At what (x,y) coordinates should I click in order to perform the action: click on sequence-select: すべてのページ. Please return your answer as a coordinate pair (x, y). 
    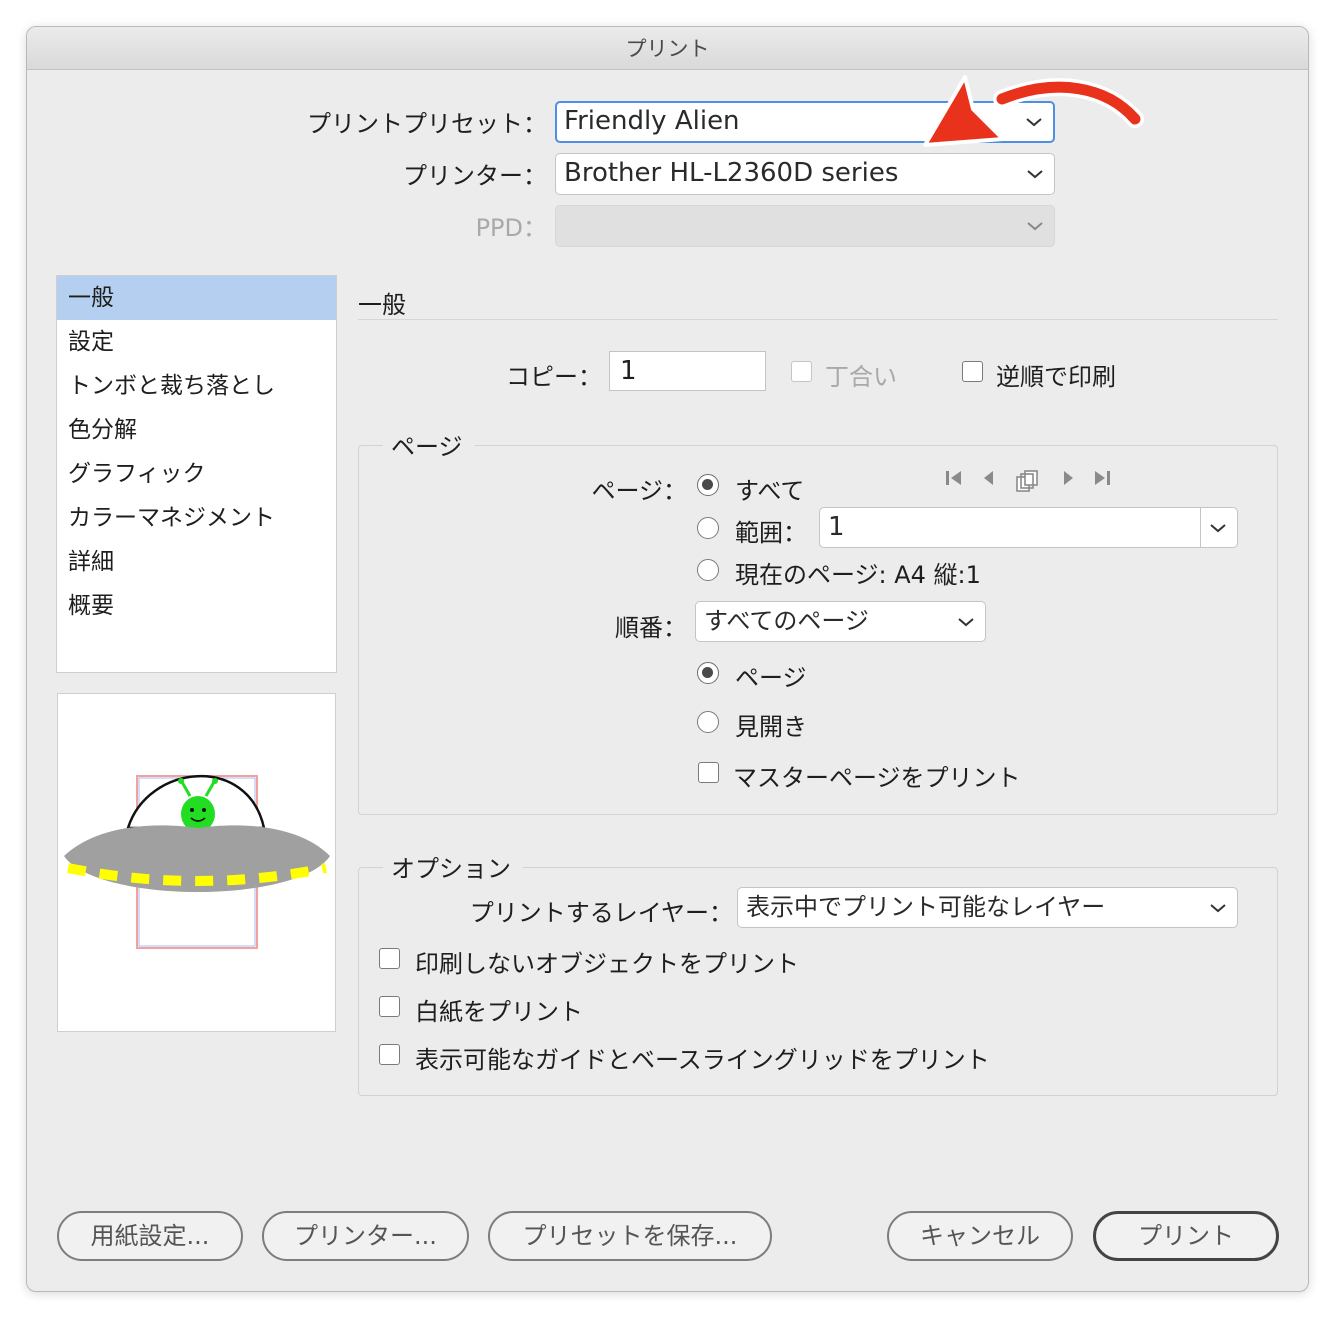
    Looking at the image, I should click on (840, 621).